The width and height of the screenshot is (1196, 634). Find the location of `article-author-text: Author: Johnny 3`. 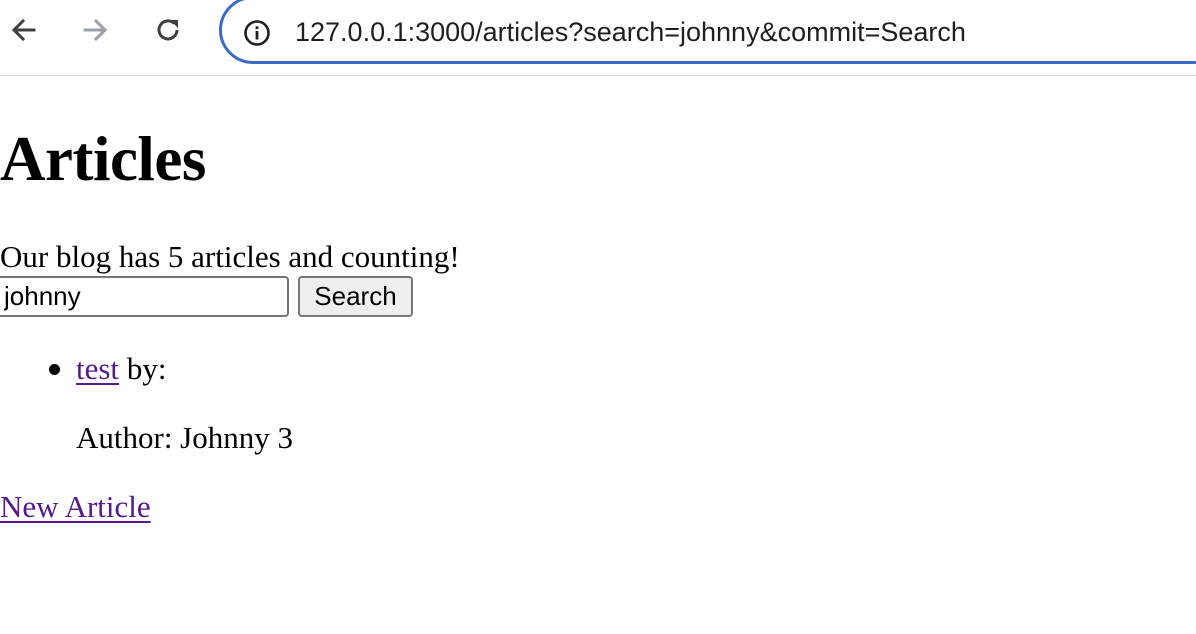

article-author-text: Author: Johnny 3 is located at coordinates (184, 437).